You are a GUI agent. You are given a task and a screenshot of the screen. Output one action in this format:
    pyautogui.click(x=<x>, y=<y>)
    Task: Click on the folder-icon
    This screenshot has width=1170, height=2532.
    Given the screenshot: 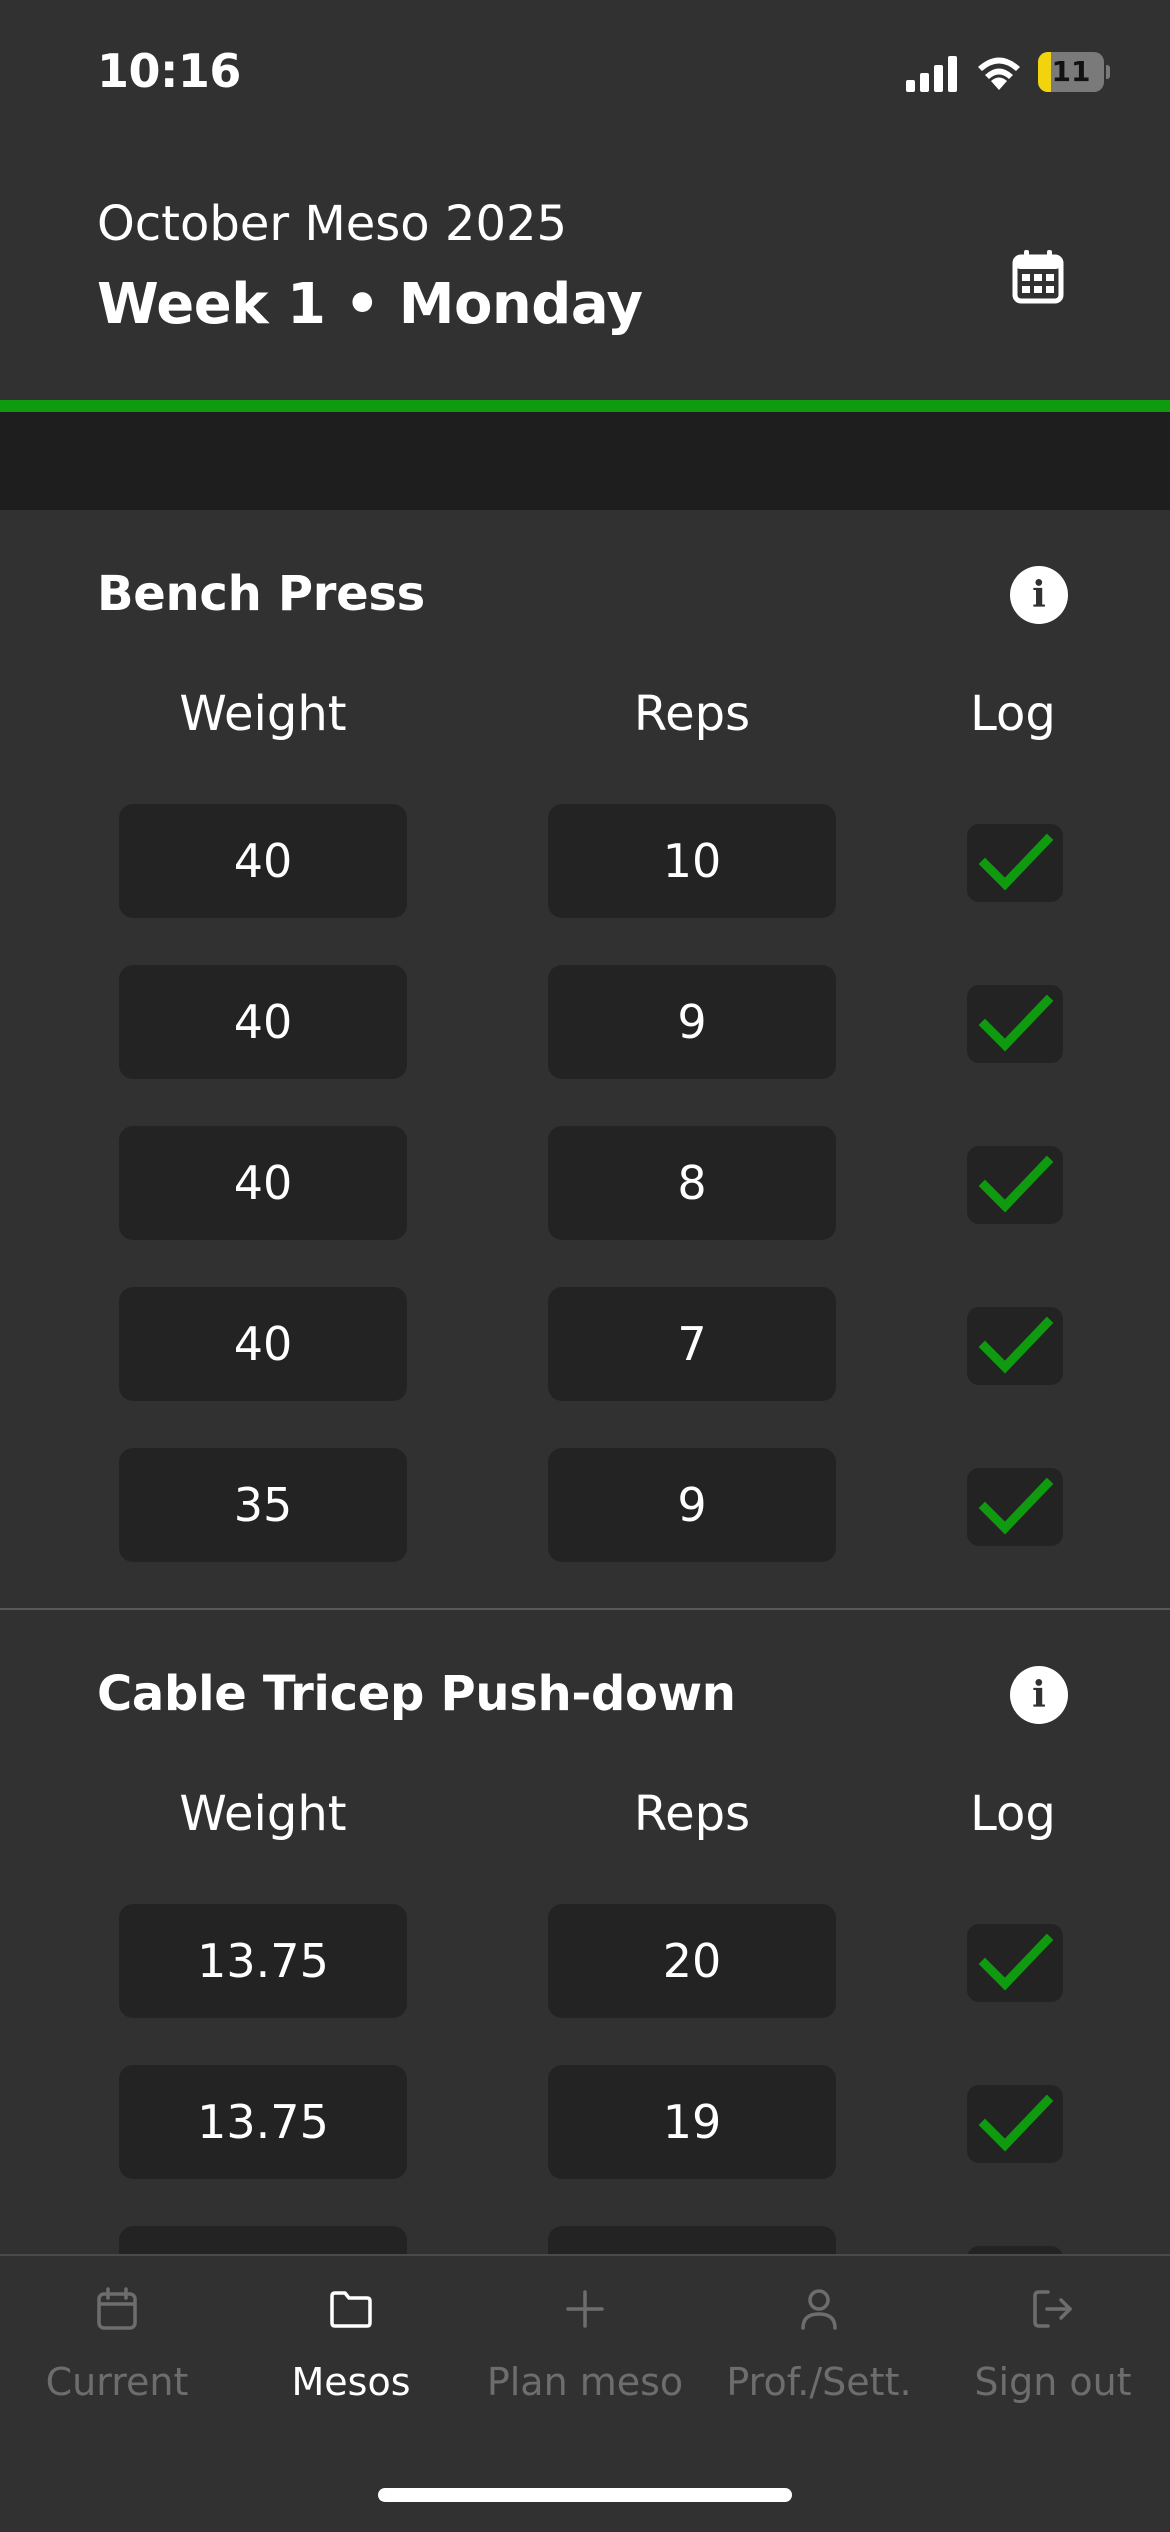 What is the action you would take?
    pyautogui.click(x=351, y=2309)
    